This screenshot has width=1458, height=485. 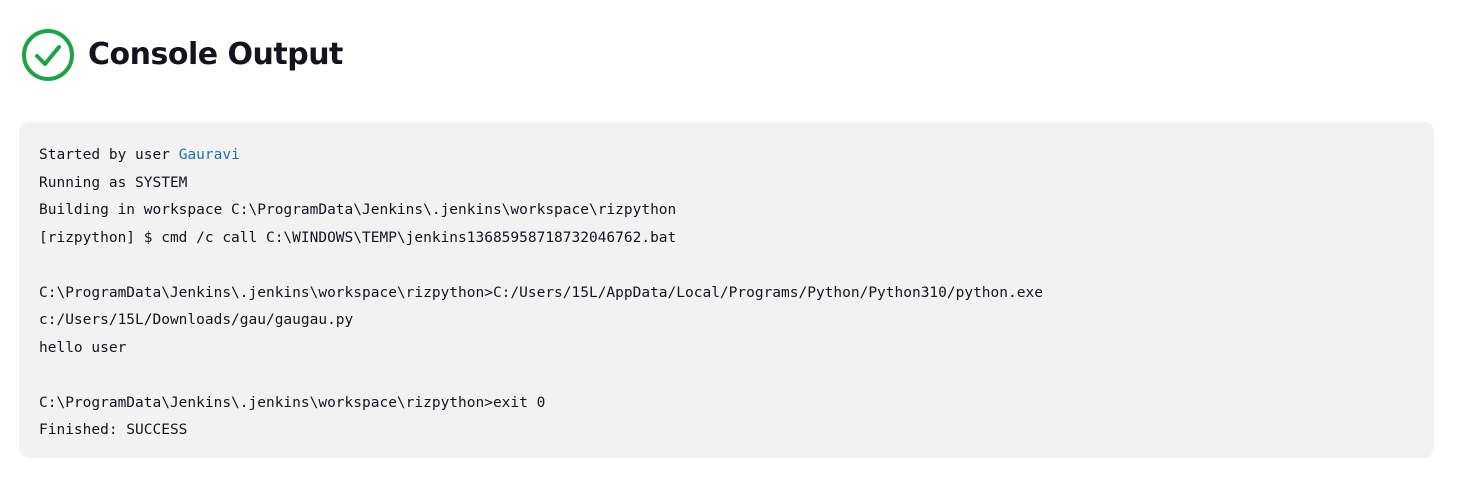 I want to click on console-line: Finished: SUCCESS, so click(x=113, y=430).